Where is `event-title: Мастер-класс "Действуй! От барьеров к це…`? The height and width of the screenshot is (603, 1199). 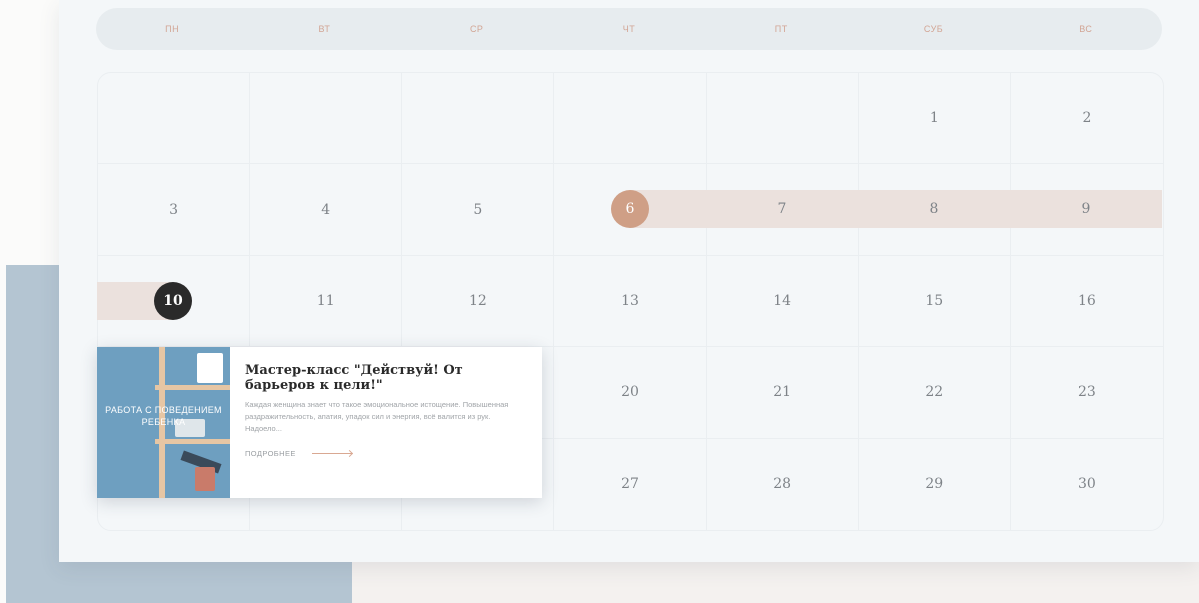
event-title: Мастер-класс "Действуй! От барьеров к це… is located at coordinates (386, 378).